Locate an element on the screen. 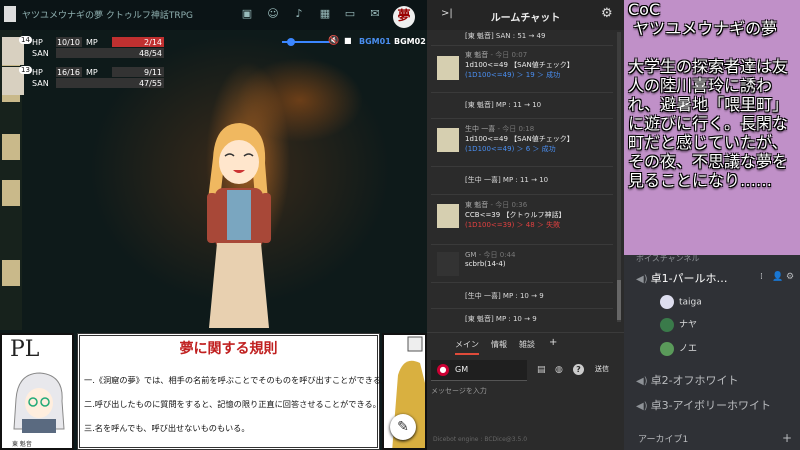  character-status-panel: 13 HP 16/16 MP 9/11 SAN 47/55 is located at coordinates (83, 80).